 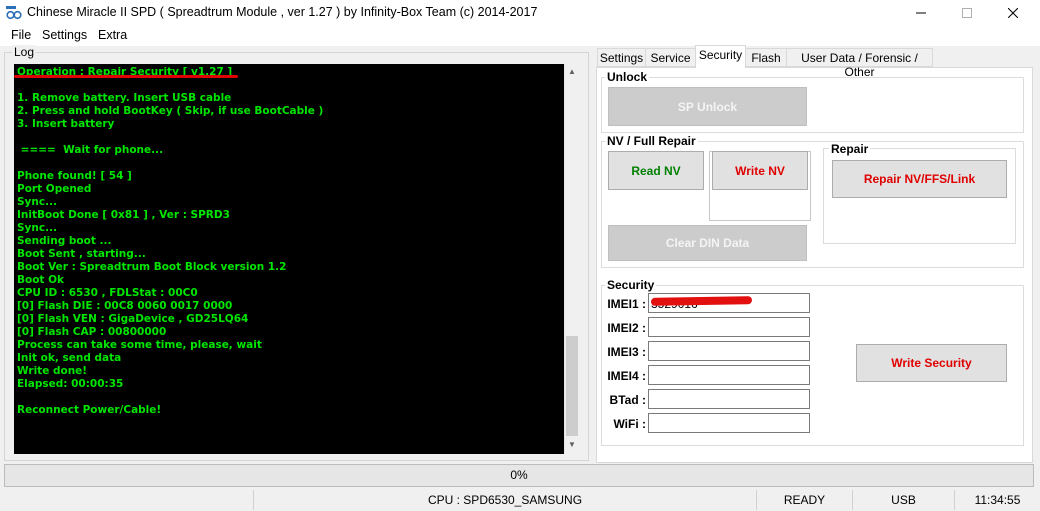 What do you see at coordinates (520, 36) in the screenshot?
I see `menu-bar` at bounding box center [520, 36].